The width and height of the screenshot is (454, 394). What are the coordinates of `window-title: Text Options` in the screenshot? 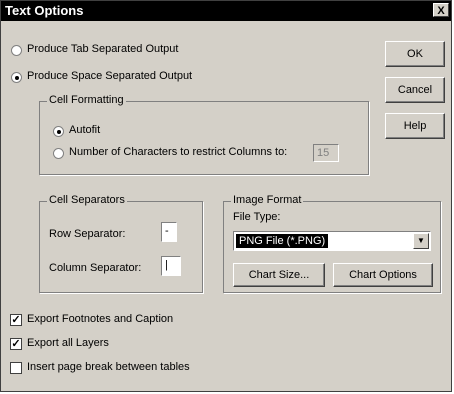 It's located at (44, 10).